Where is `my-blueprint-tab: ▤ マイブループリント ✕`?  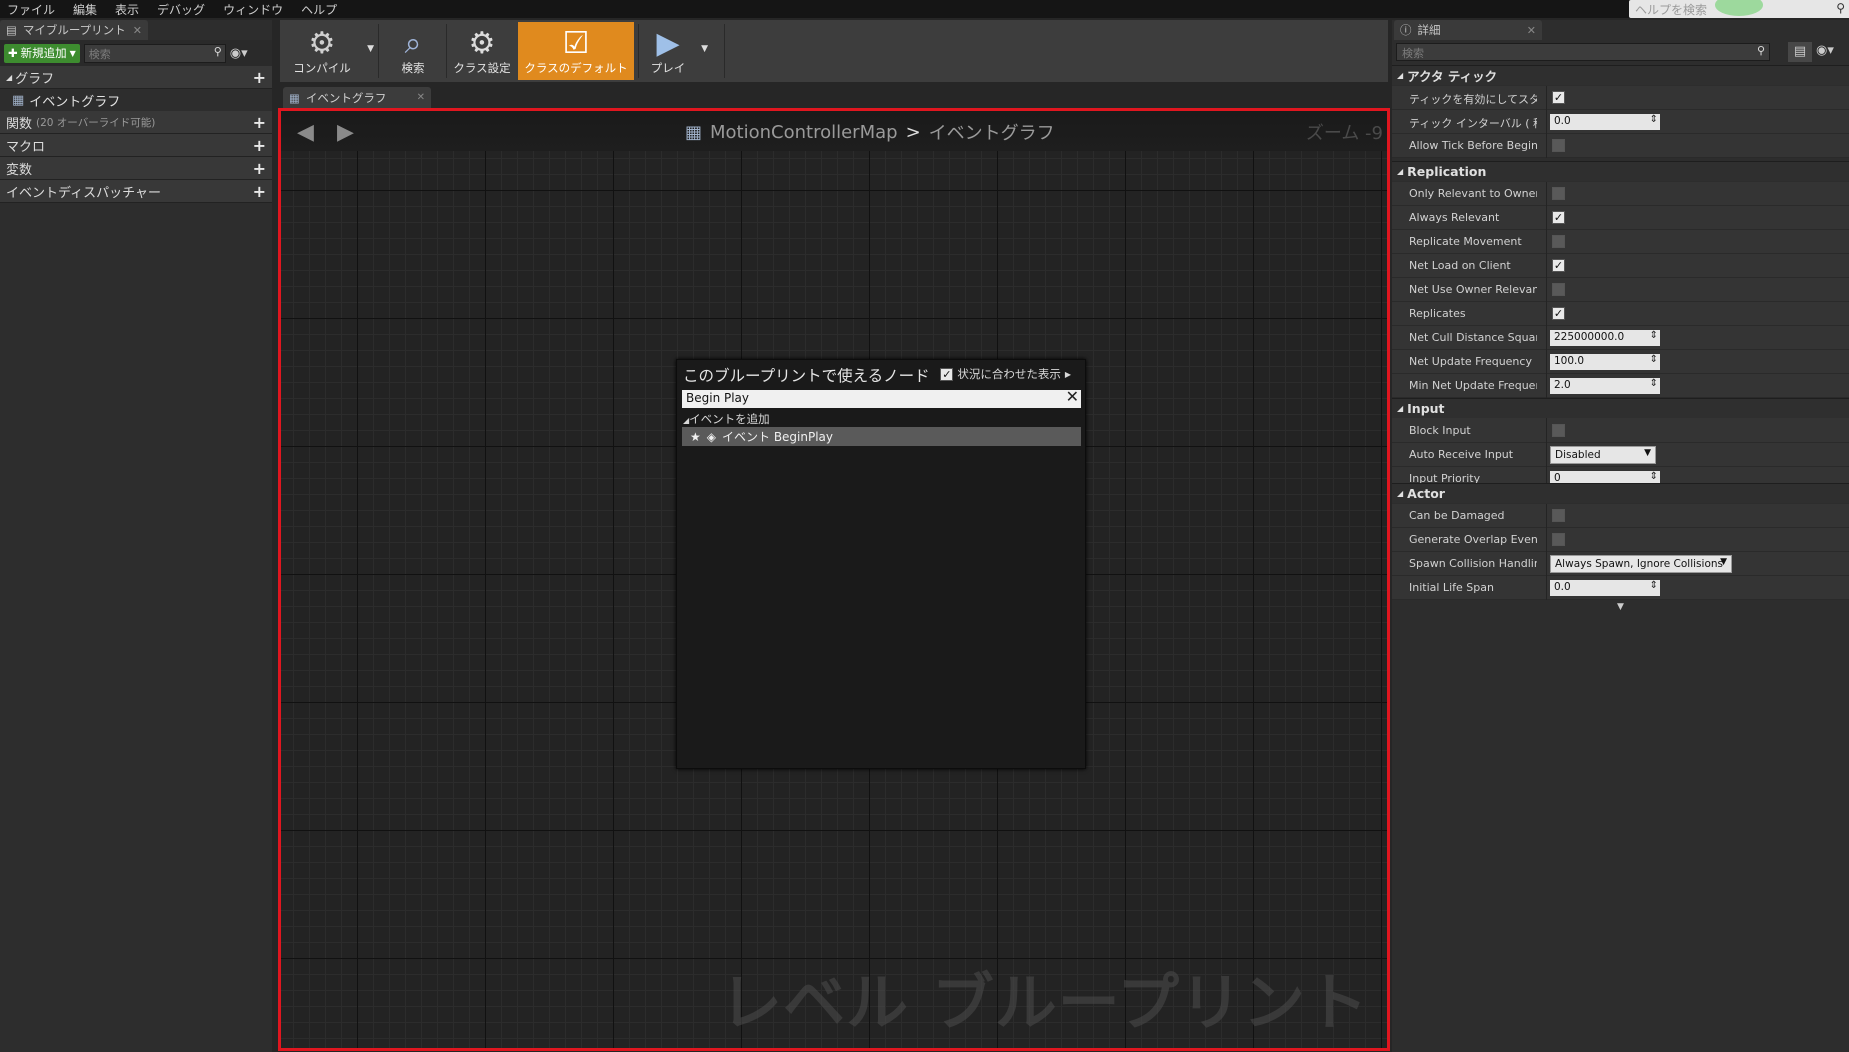
my-blueprint-tab: ▤ マイブループリント ✕ is located at coordinates (74, 30).